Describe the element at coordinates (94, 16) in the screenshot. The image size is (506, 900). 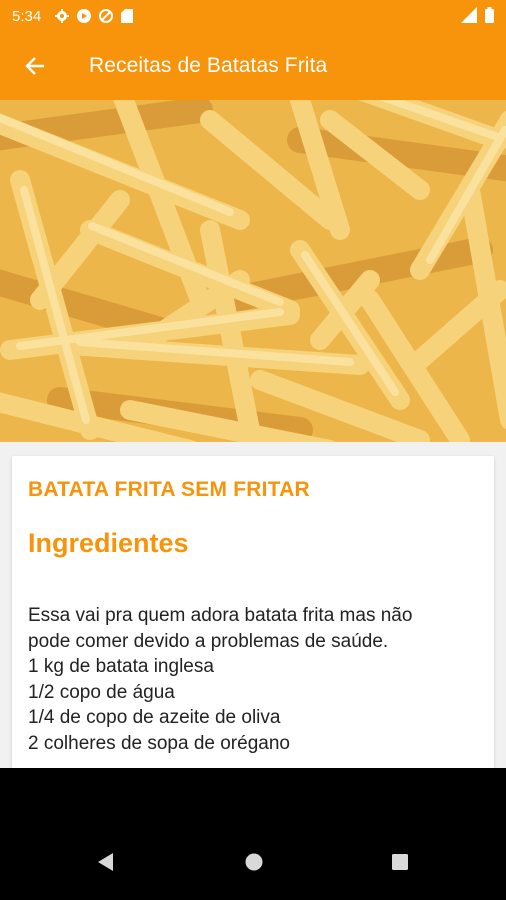
I see `status-icons` at that location.